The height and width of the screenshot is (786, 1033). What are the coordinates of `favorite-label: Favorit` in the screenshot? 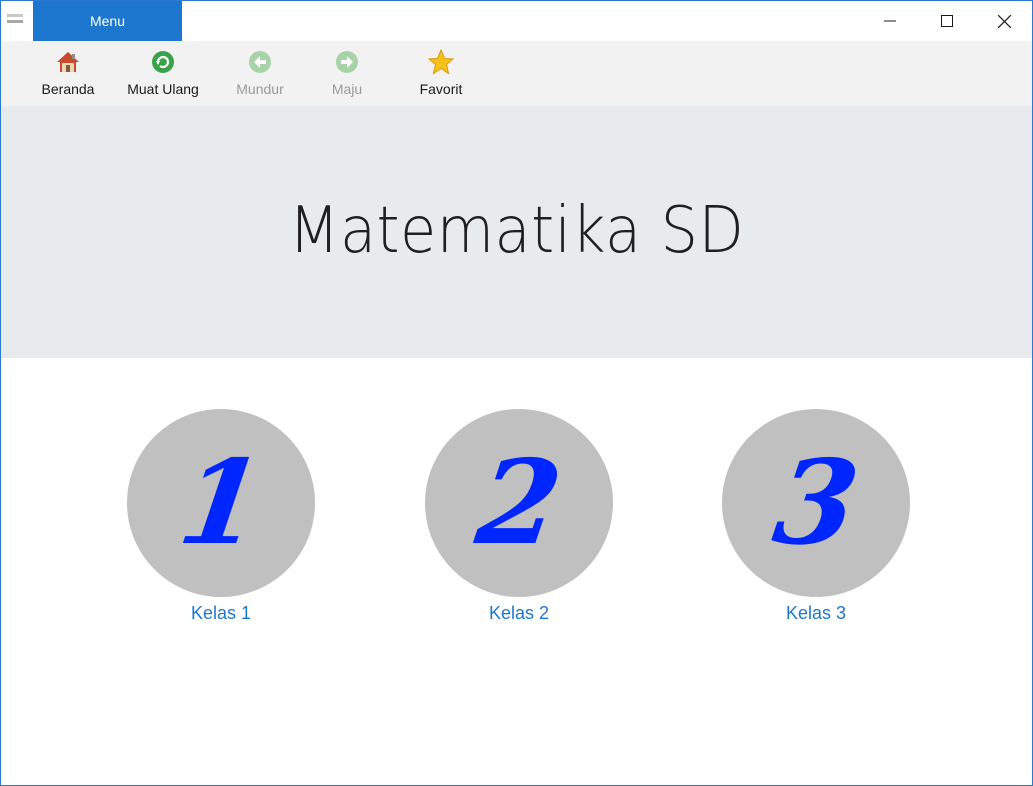 It's located at (441, 89).